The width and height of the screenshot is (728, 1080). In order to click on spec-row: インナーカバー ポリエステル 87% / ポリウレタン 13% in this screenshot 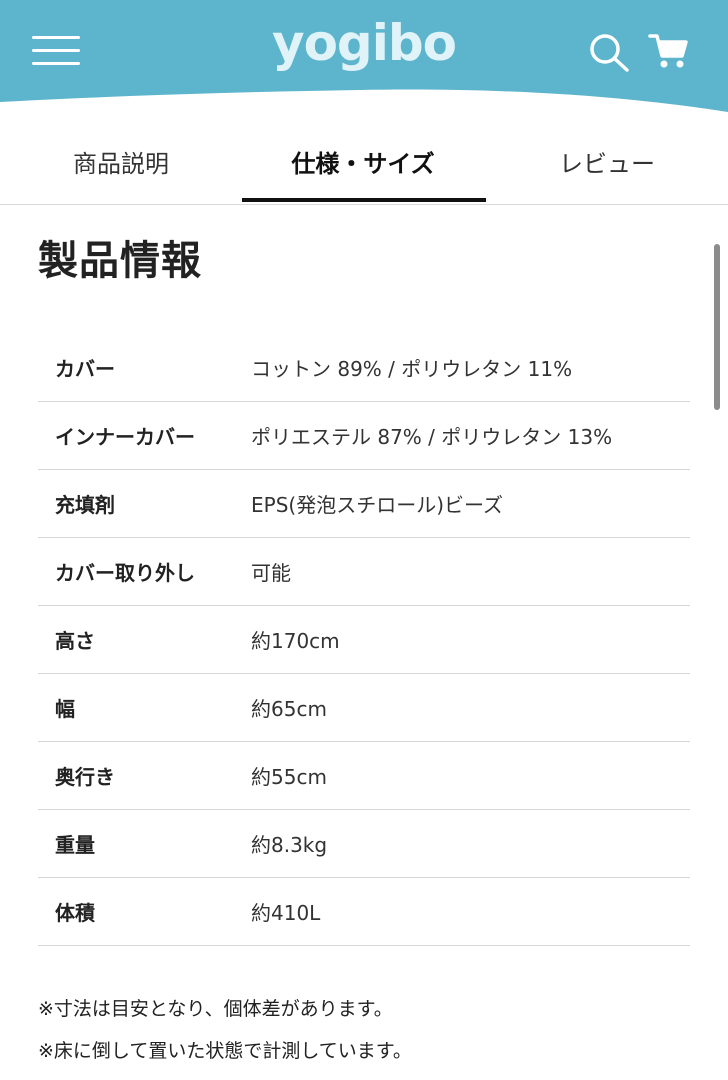, I will do `click(364, 436)`.